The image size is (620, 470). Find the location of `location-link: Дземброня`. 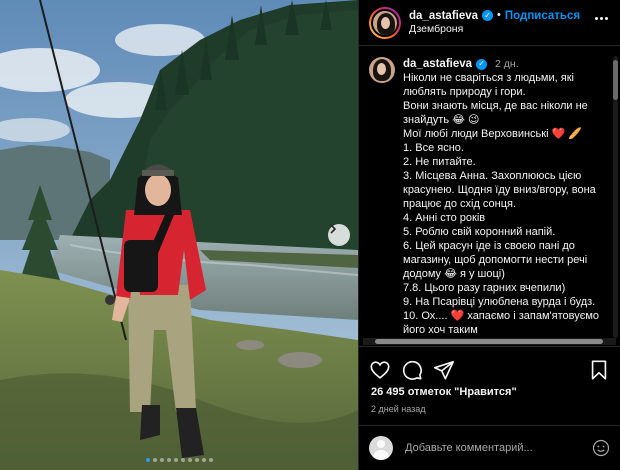

location-link: Дземброня is located at coordinates (494, 29).